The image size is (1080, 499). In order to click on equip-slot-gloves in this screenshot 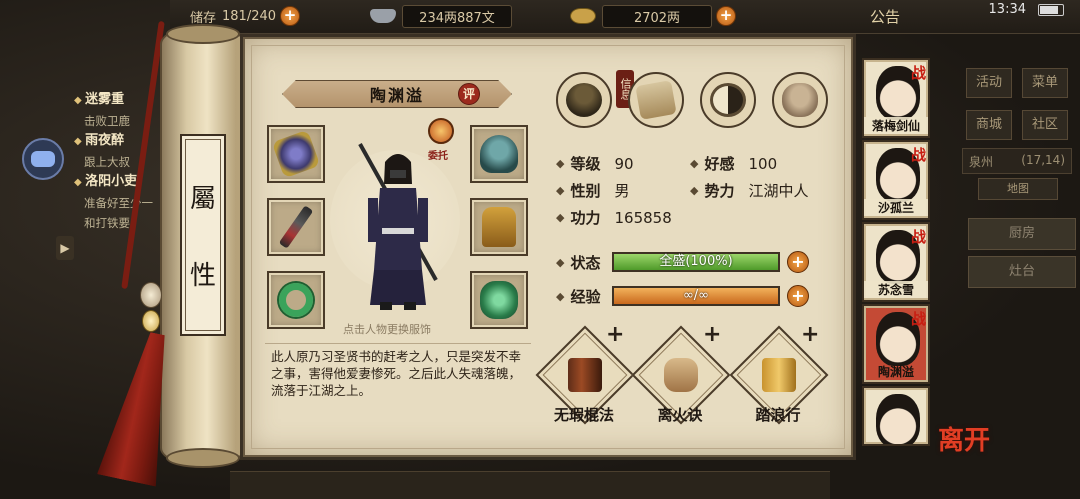, I will do `click(296, 154)`.